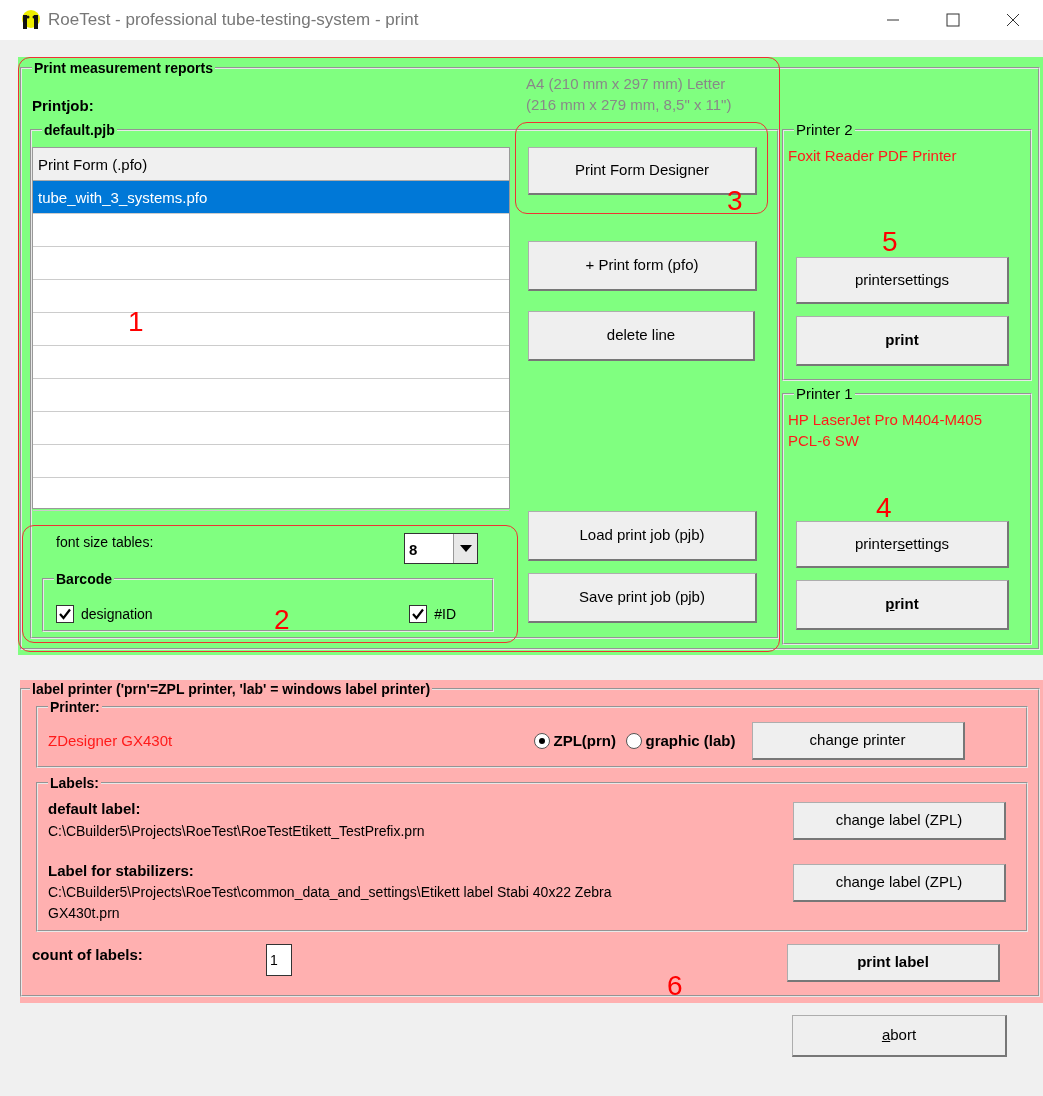 The height and width of the screenshot is (1096, 1043). What do you see at coordinates (690, 740) in the screenshot?
I see `radio-label: graphic (lab)` at bounding box center [690, 740].